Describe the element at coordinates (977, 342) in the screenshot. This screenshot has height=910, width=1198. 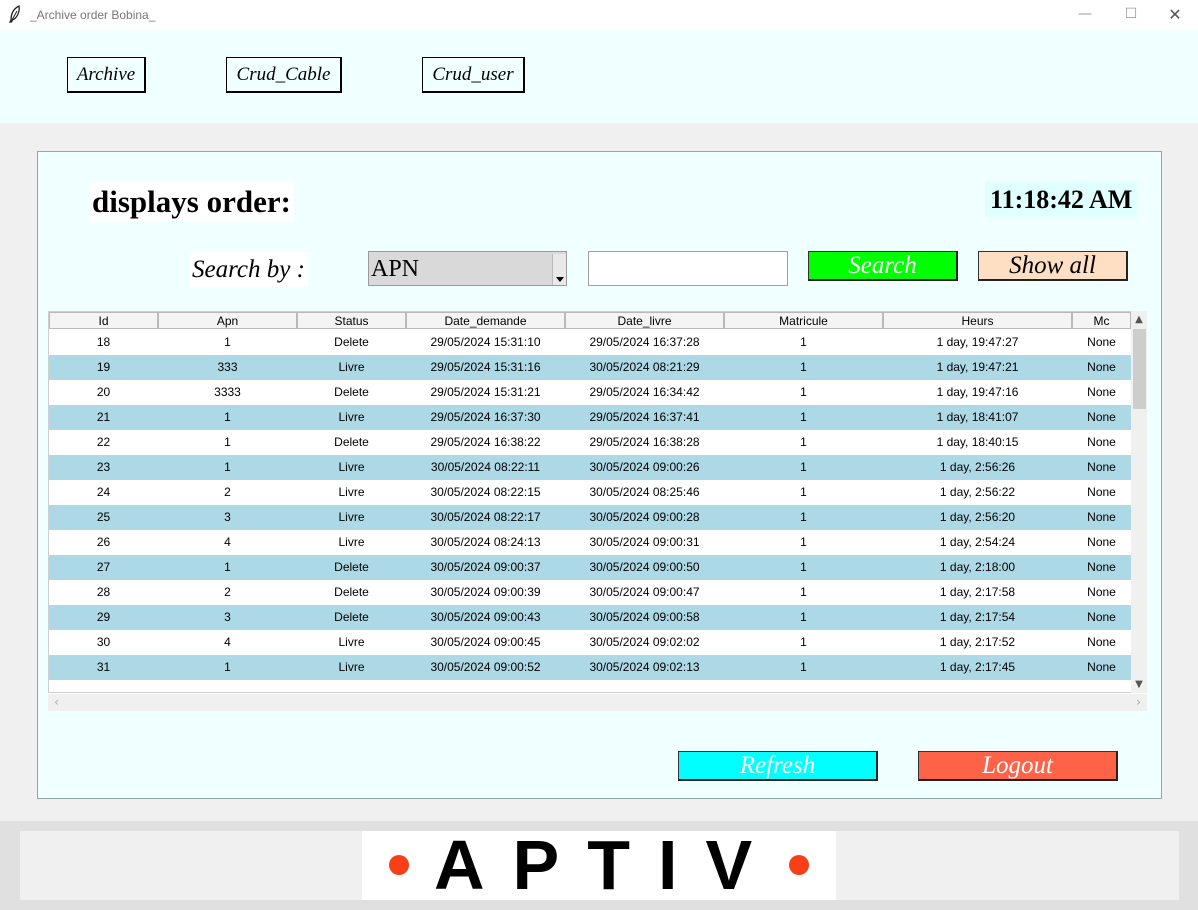
I see `table-cell: 1 day, 19:47:27` at that location.